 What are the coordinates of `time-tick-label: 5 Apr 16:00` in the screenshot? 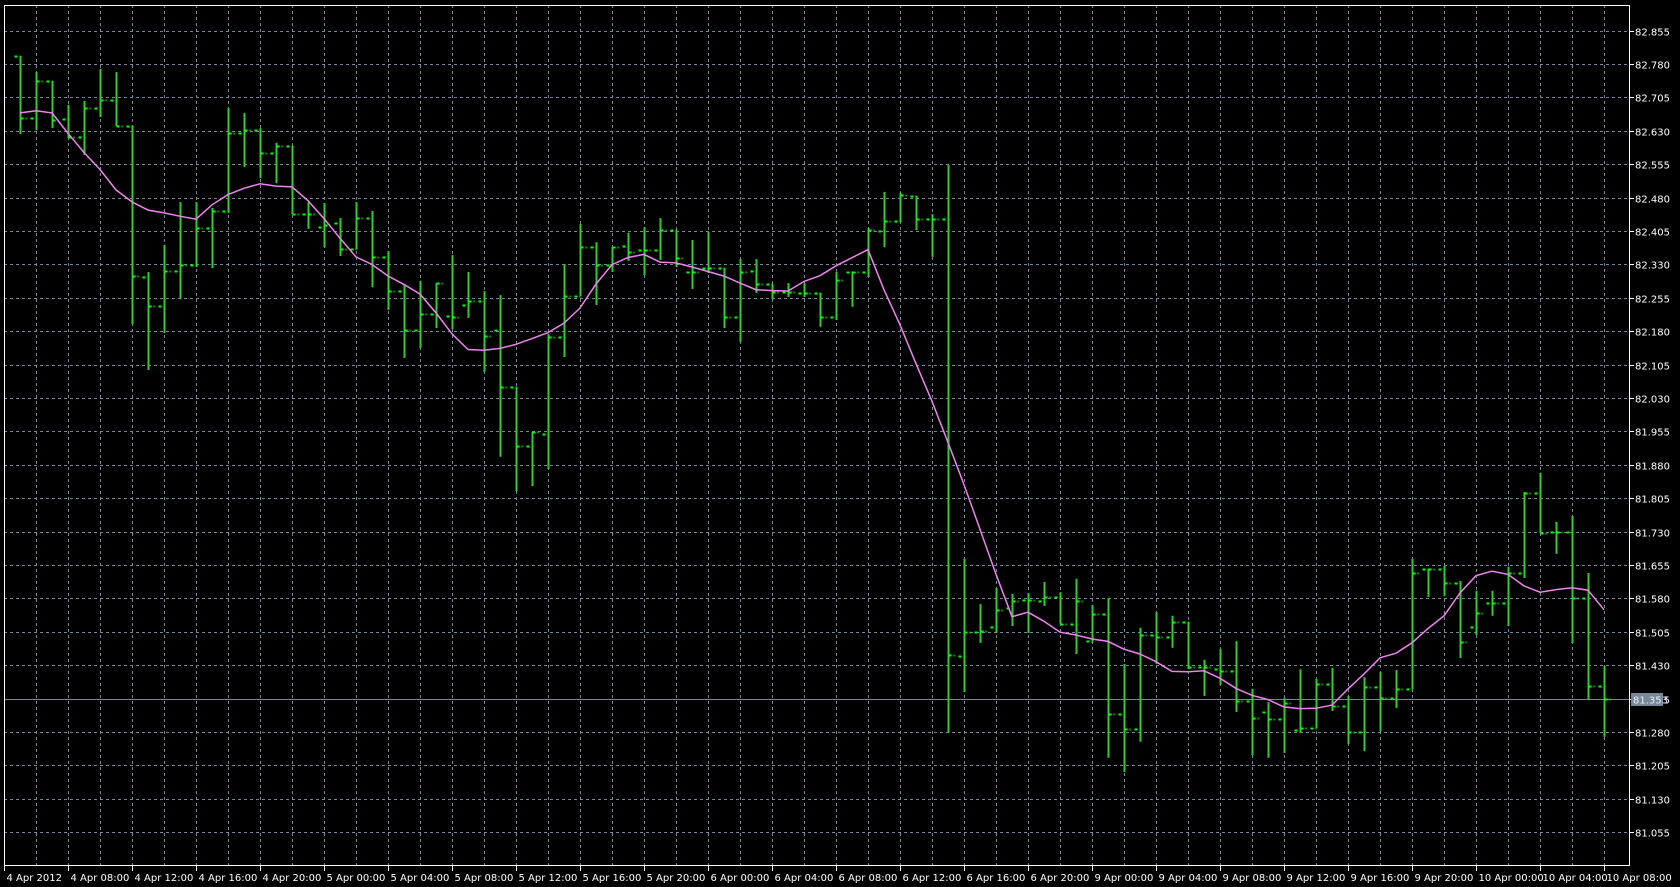 It's located at (612, 878).